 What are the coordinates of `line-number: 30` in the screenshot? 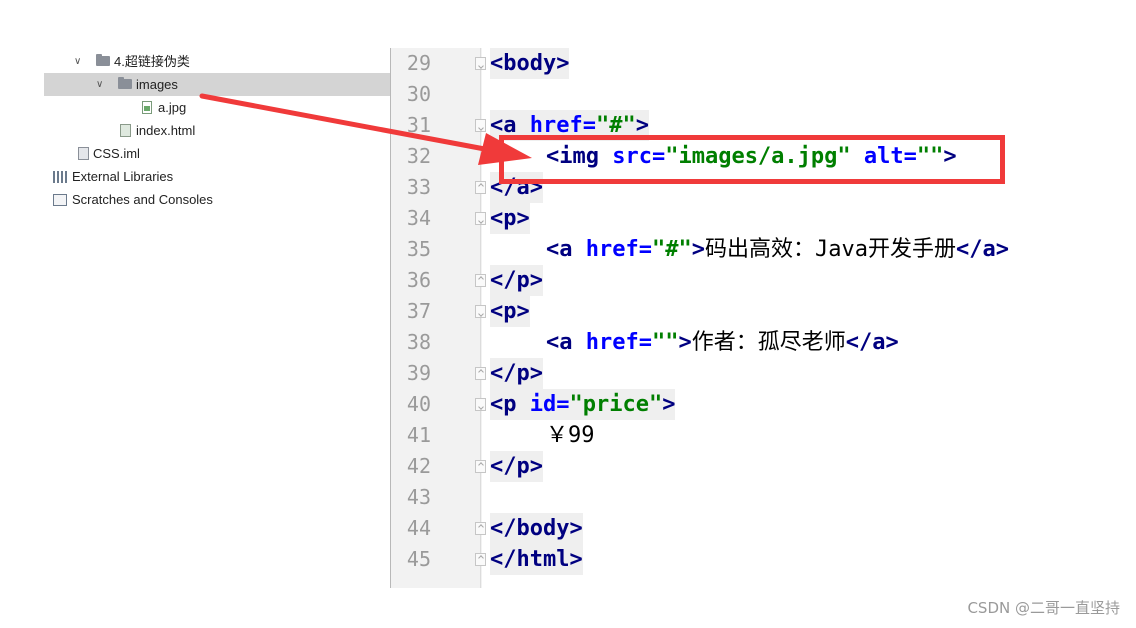 It's located at (418, 94).